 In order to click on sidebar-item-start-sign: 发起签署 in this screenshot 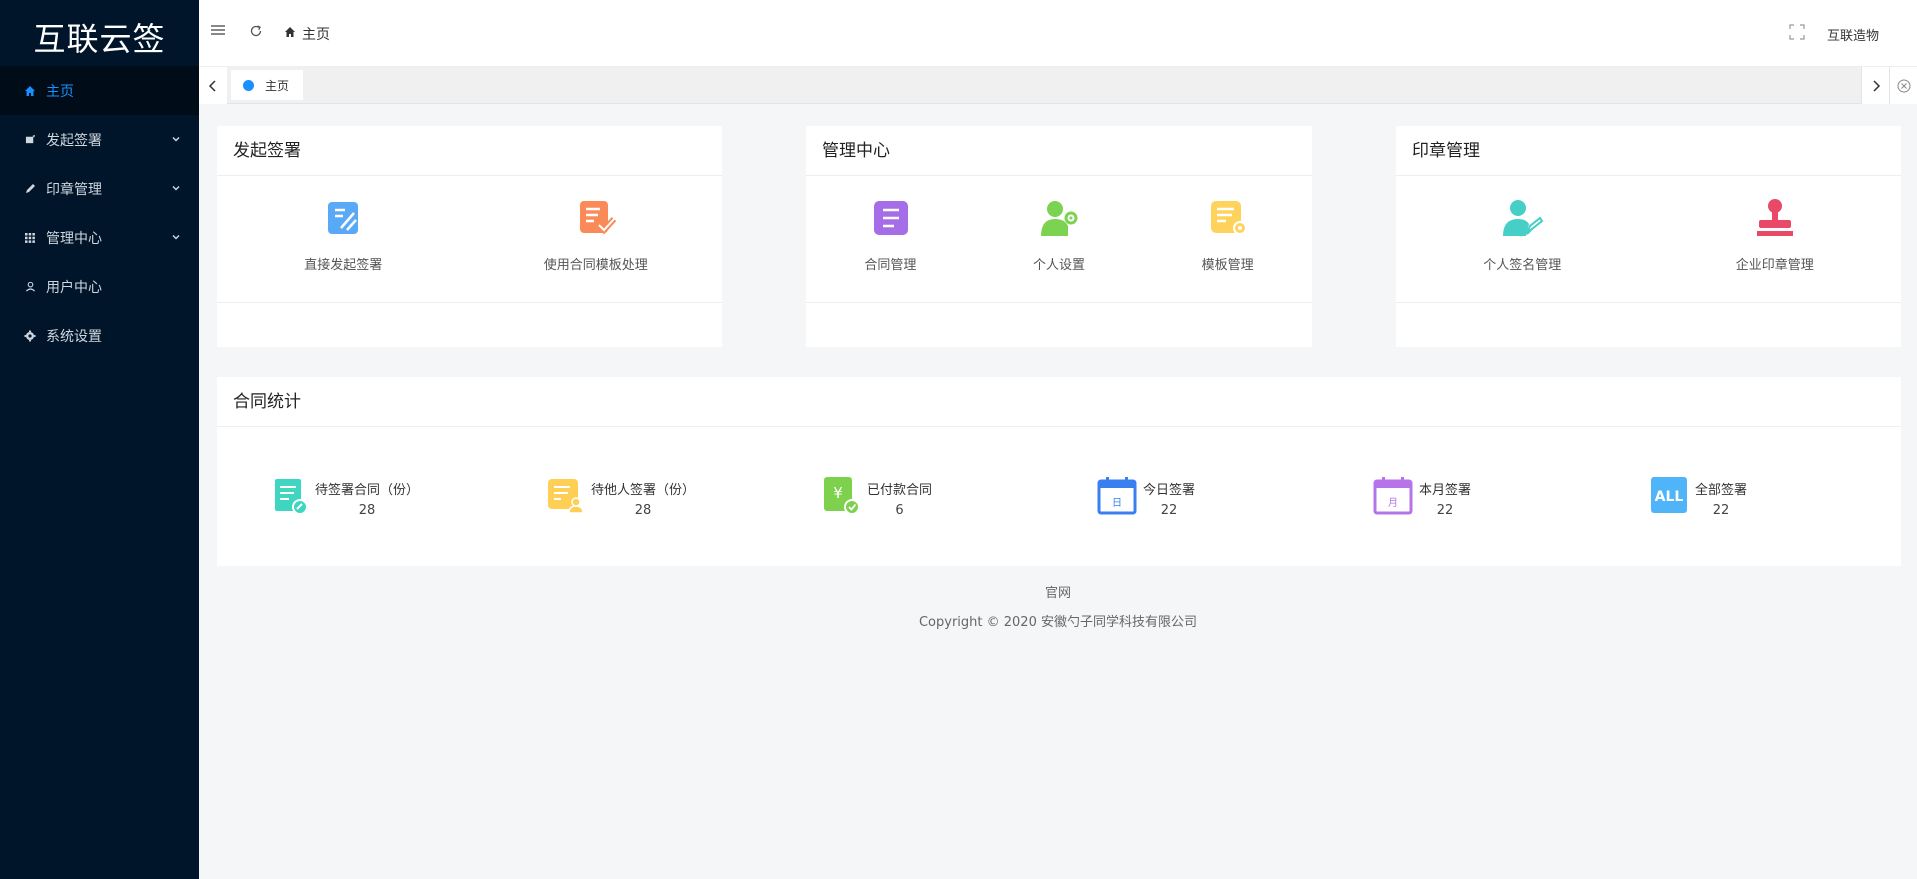, I will do `click(99, 139)`.